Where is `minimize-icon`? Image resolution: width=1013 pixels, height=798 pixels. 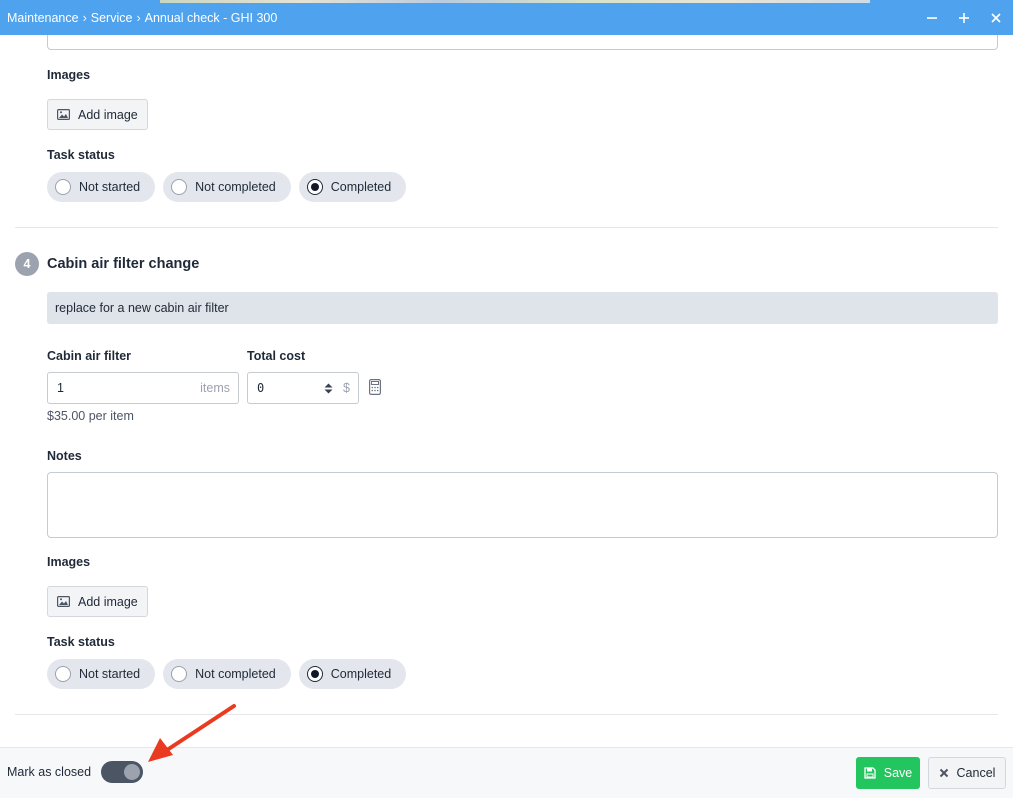
minimize-icon is located at coordinates (932, 18).